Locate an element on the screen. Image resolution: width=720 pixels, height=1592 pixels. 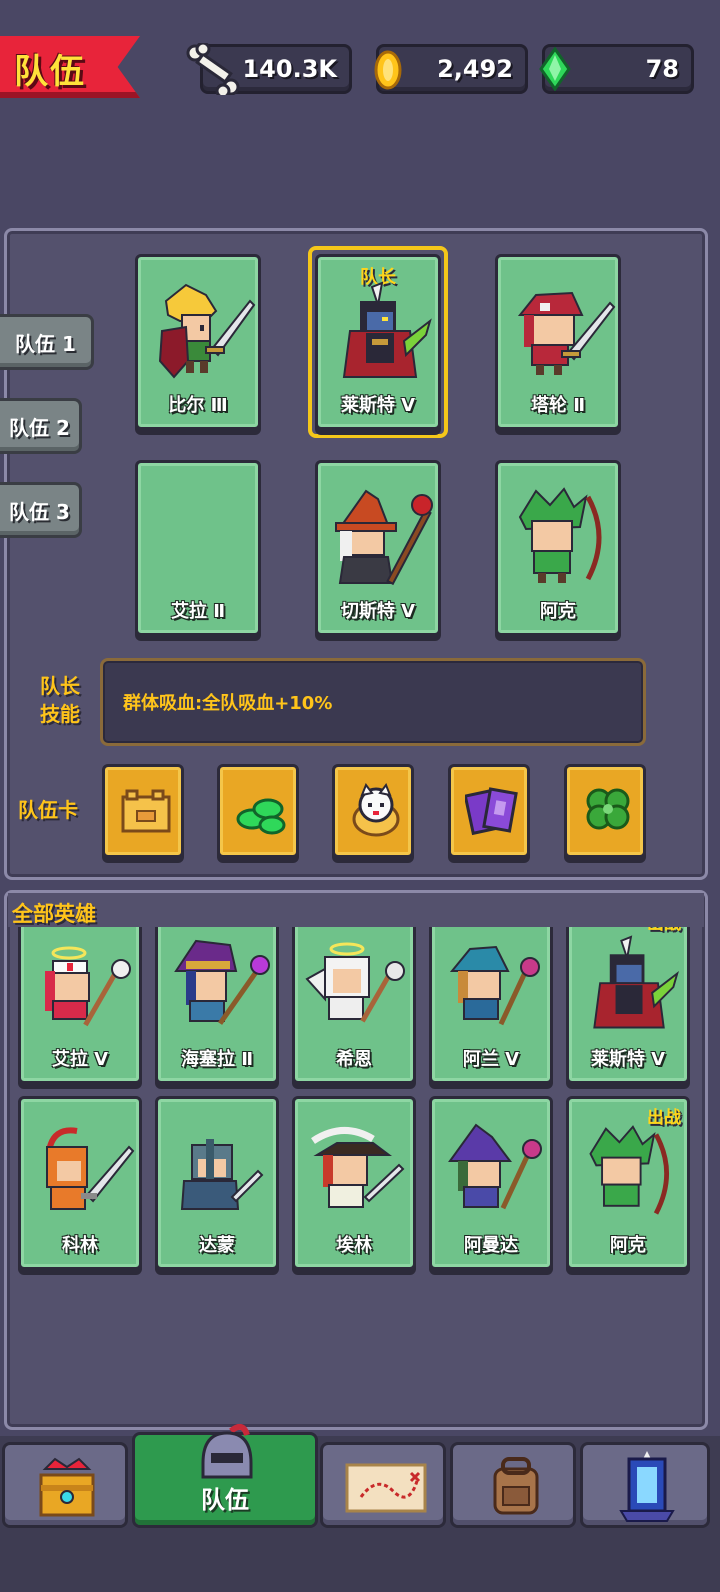
team-slot-2-captain: 队长 莱斯特 Ⅴ is located at coordinates (378, 342).